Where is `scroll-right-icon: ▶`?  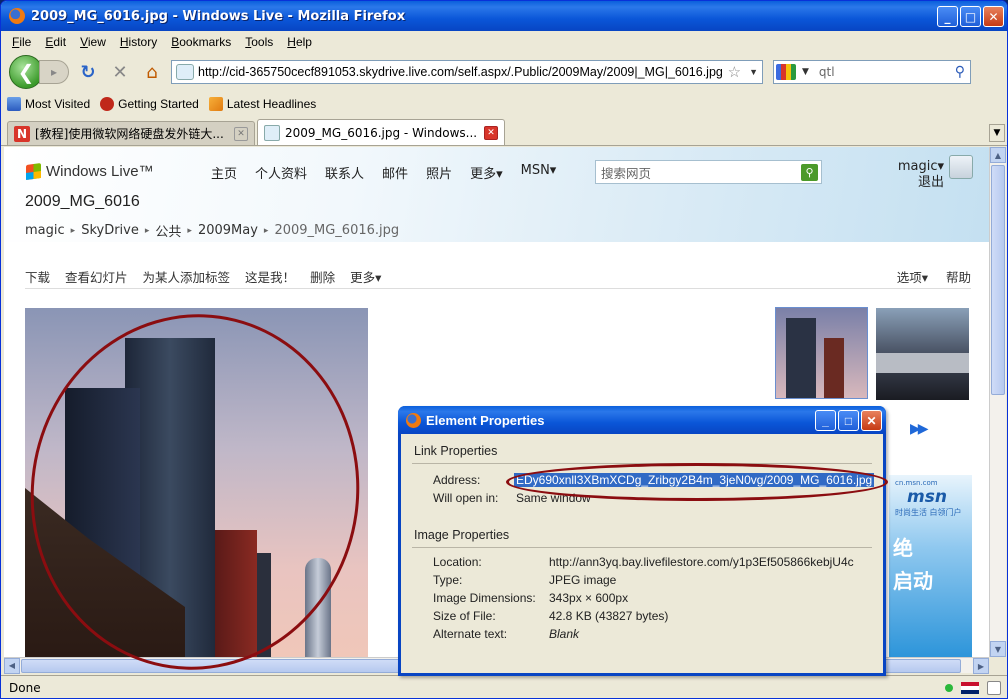
scroll-right-icon: ▶ is located at coordinates (981, 666).